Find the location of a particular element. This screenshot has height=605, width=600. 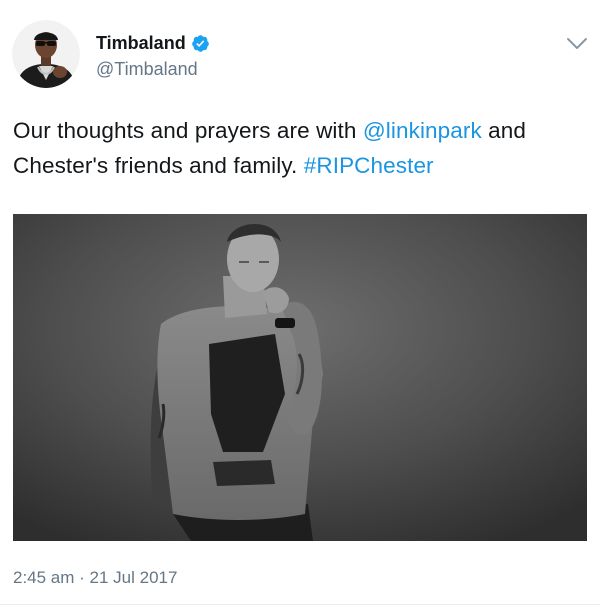

tweet-text-part: Our thoughts and prayers are with is located at coordinates (188, 130).